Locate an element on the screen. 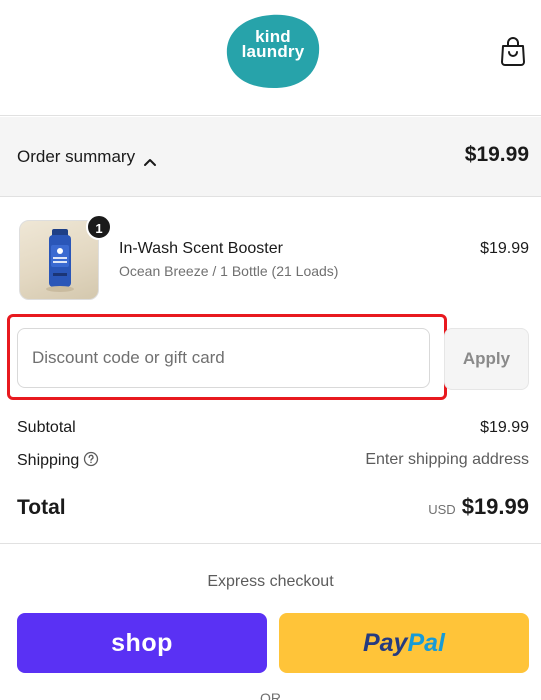 The image size is (541, 700). total-label: Total is located at coordinates (41, 507).